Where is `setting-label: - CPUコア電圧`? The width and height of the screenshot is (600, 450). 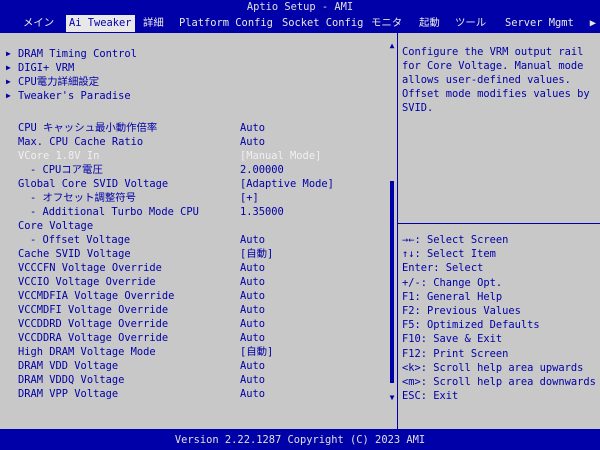
setting-label: - CPUコア電圧 is located at coordinates (66, 170).